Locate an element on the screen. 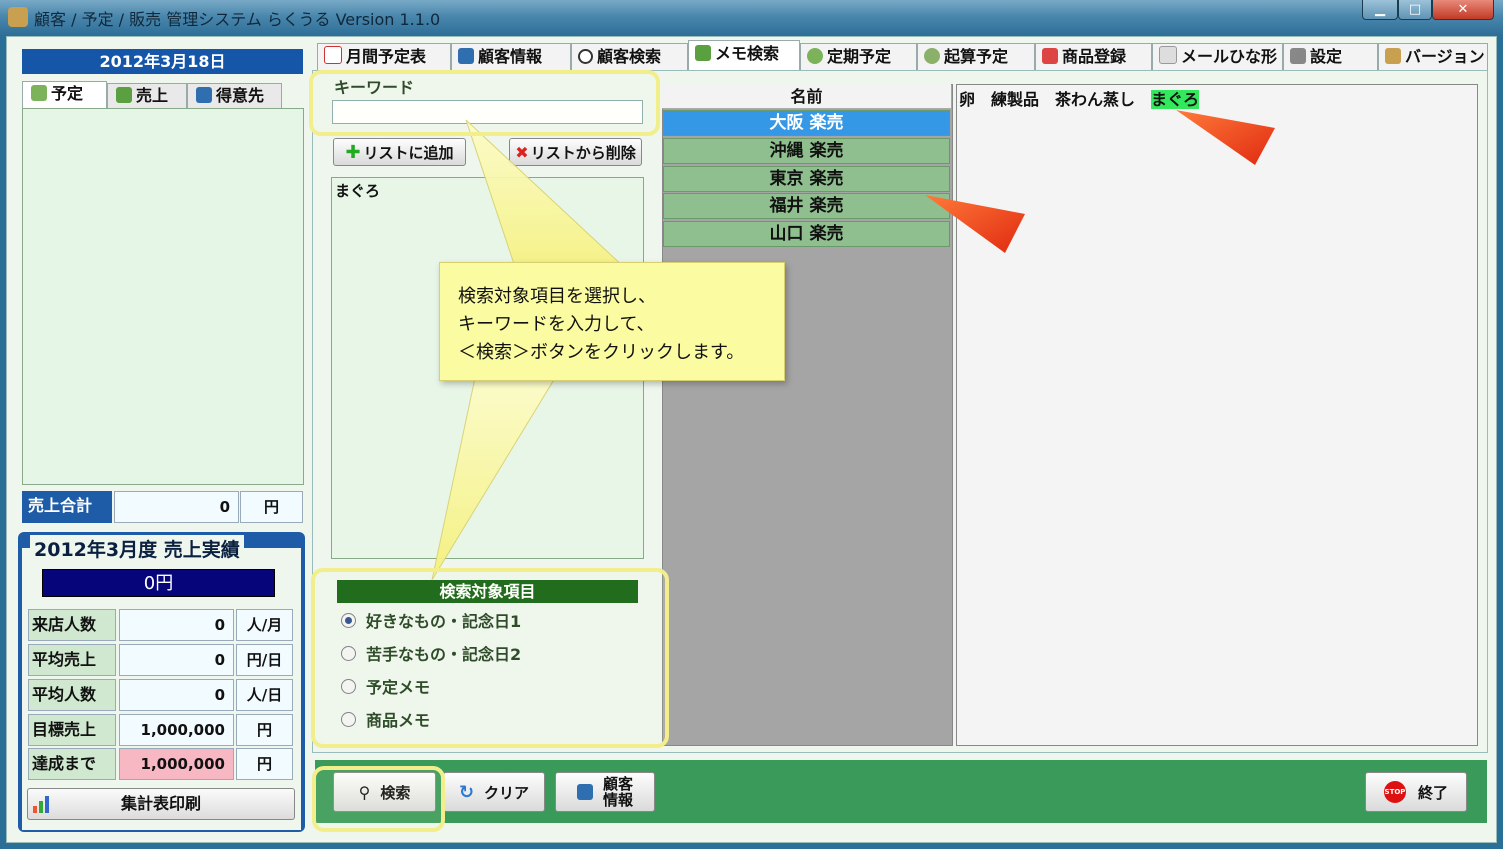  table-row: 山口 楽売 is located at coordinates (806, 234).